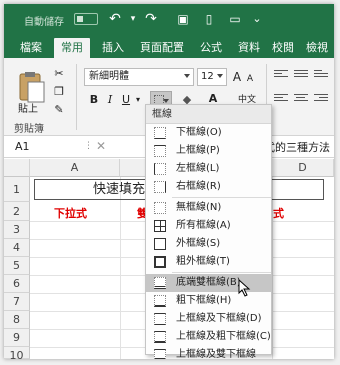 Image resolution: width=340 pixels, height=365 pixels. I want to click on menu-header: 框線, so click(208, 114).